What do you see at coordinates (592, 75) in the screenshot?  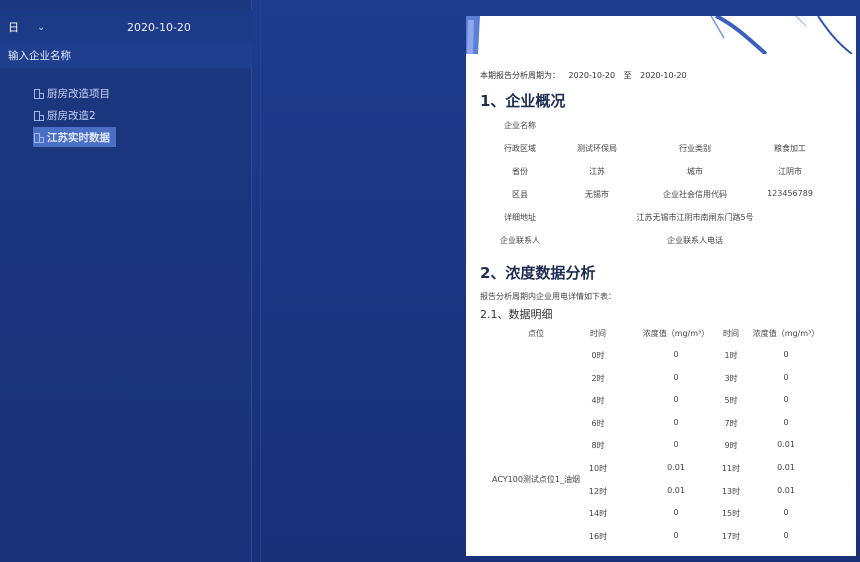 I see `period-start: 2020-10-20` at bounding box center [592, 75].